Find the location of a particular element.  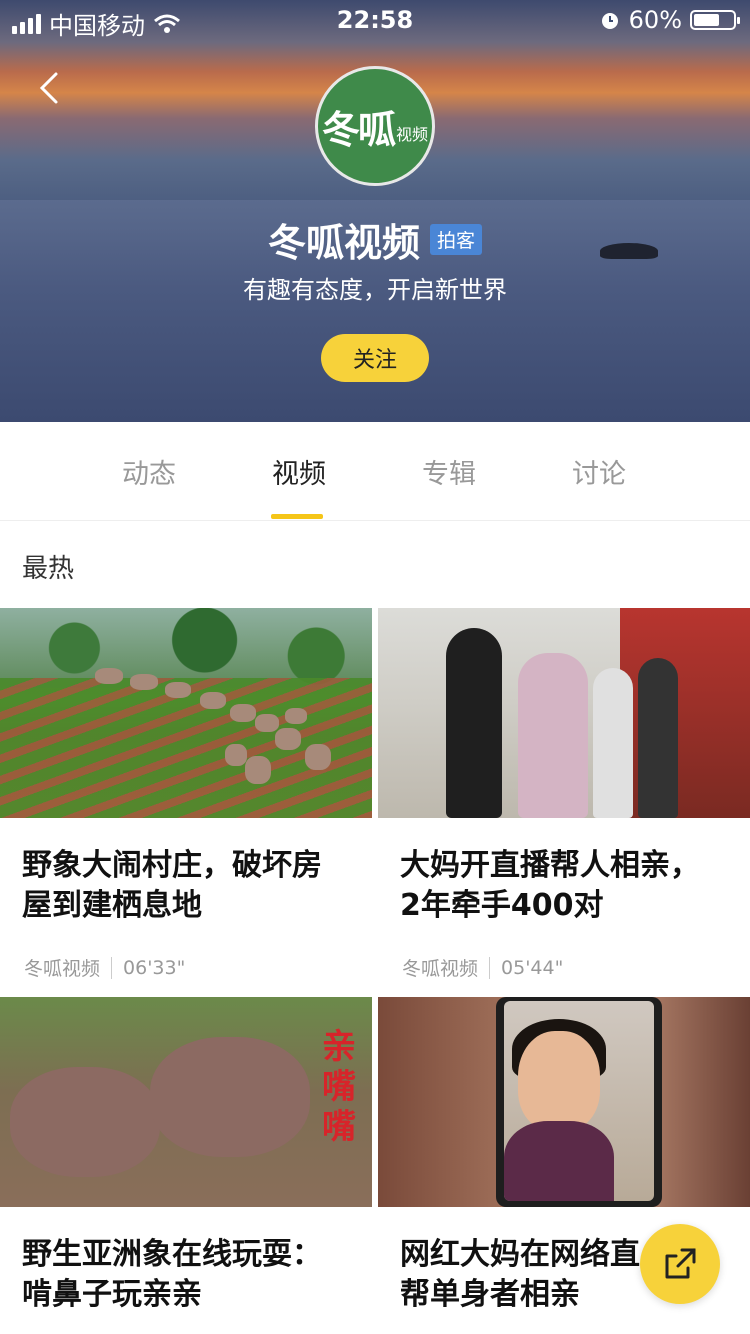

status-right: 60% is located at coordinates (669, 20).